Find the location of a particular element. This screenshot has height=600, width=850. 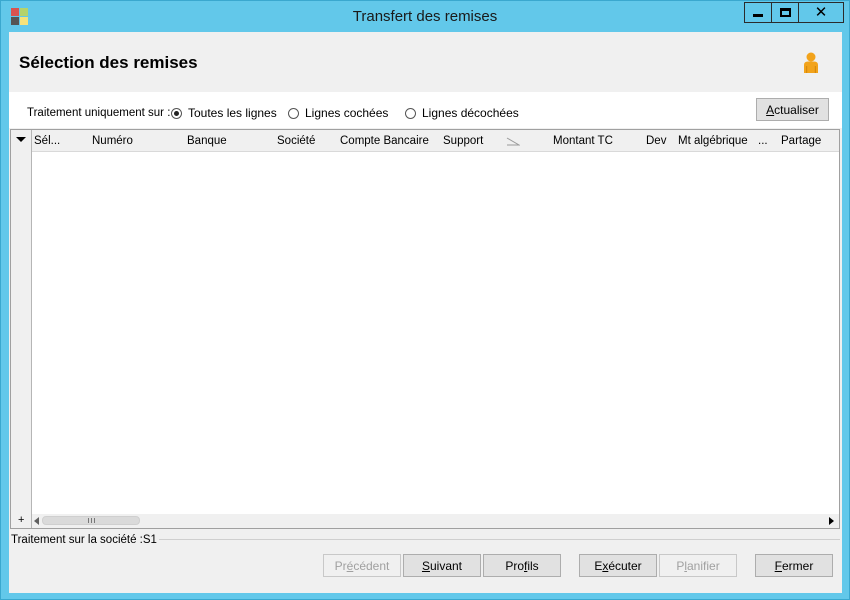

column-header-bank-account: Compte Bancaire is located at coordinates (384, 141).